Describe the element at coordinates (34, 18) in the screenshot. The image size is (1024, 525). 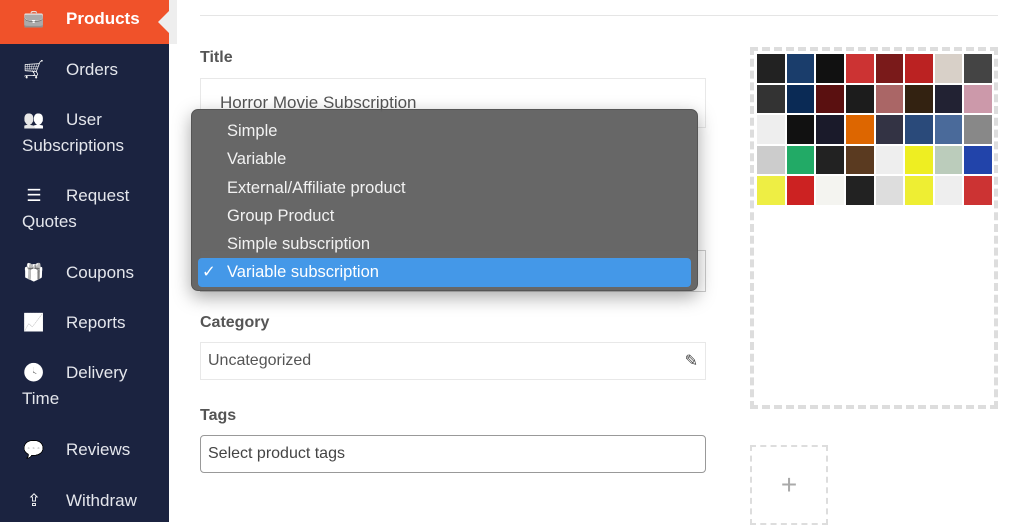
I see `briefcase-icon: 💼` at that location.